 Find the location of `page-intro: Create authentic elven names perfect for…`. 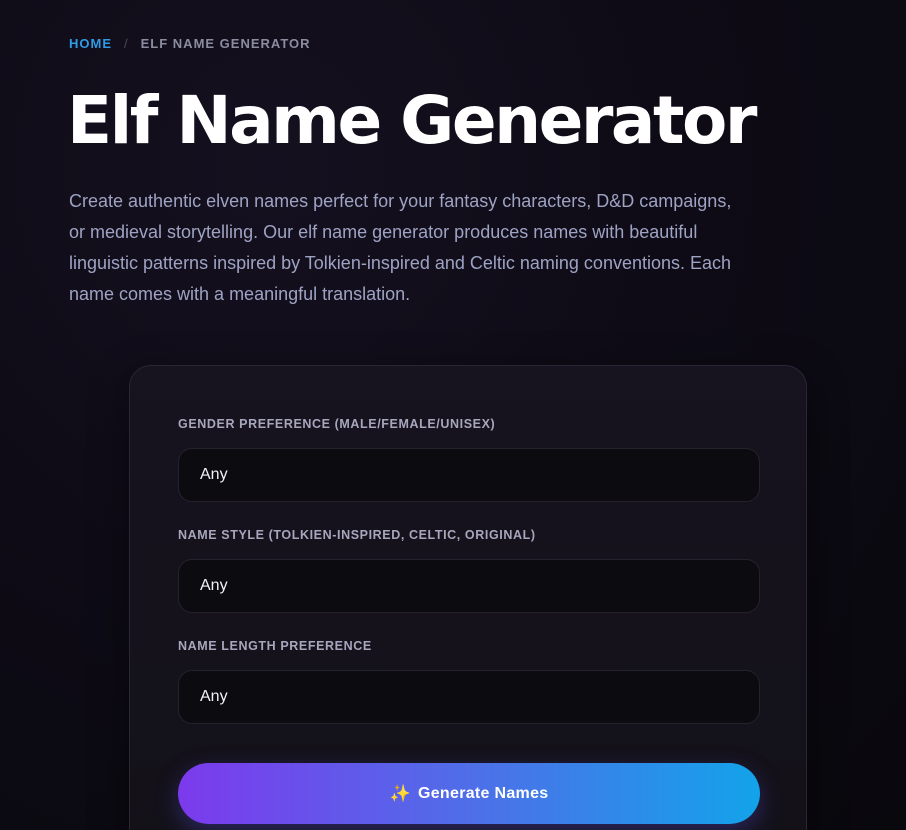

page-intro: Create authentic elven names perfect for… is located at coordinates (400, 247).